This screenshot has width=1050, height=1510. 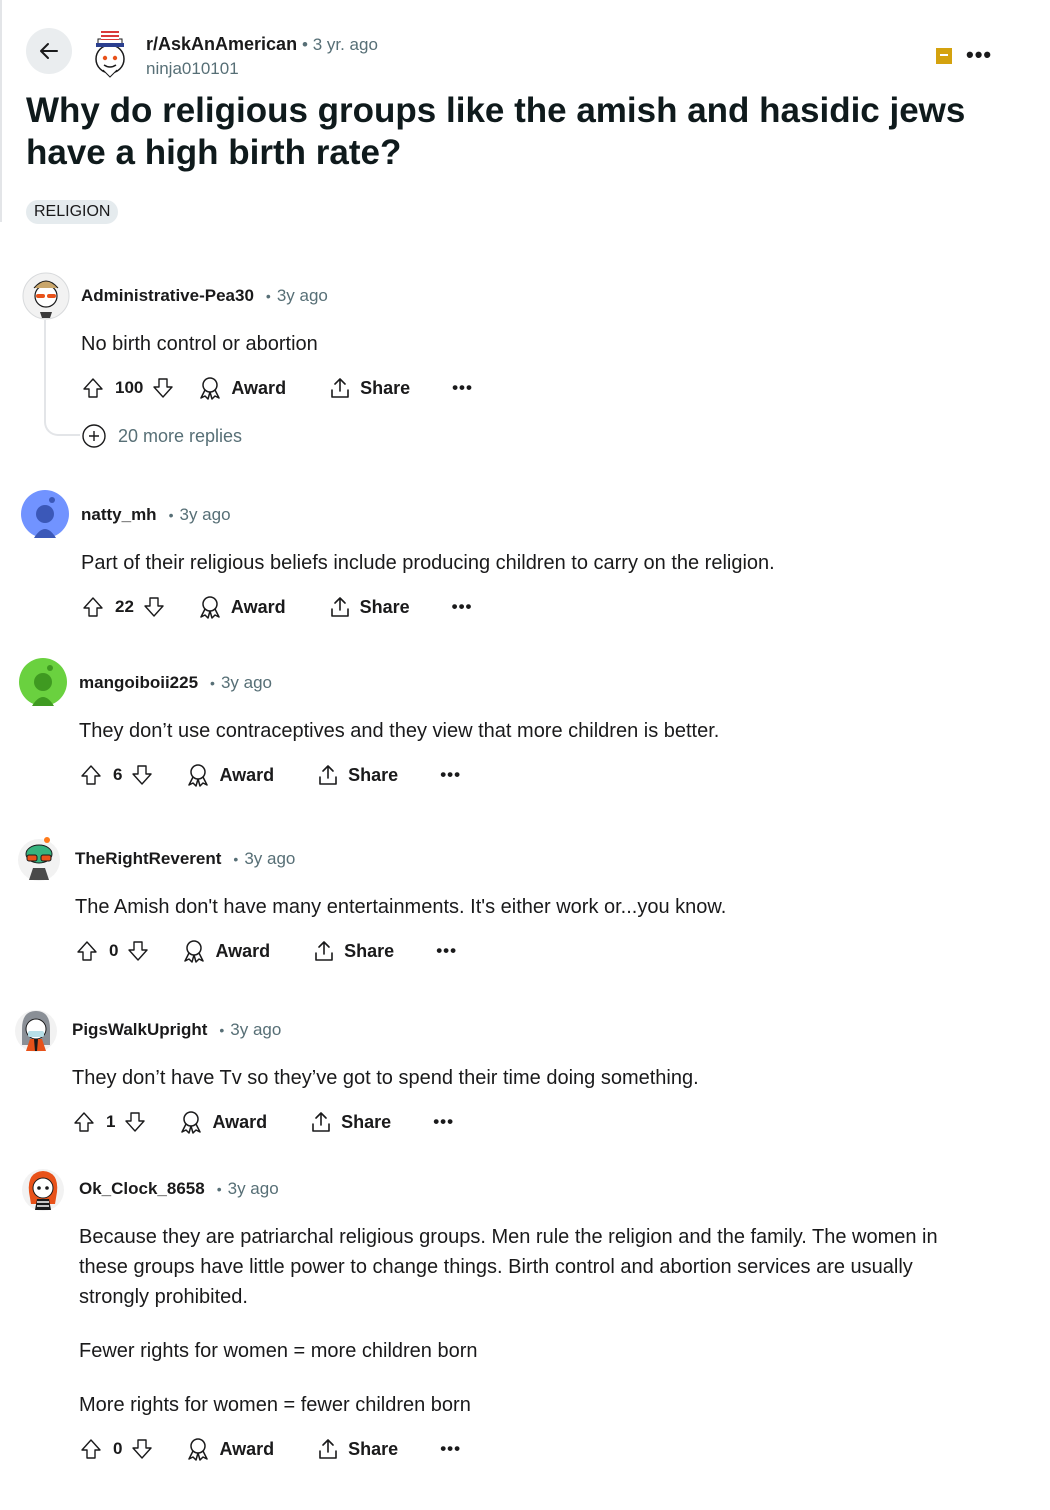 I want to click on subreddit-avatar, so click(x=110, y=54).